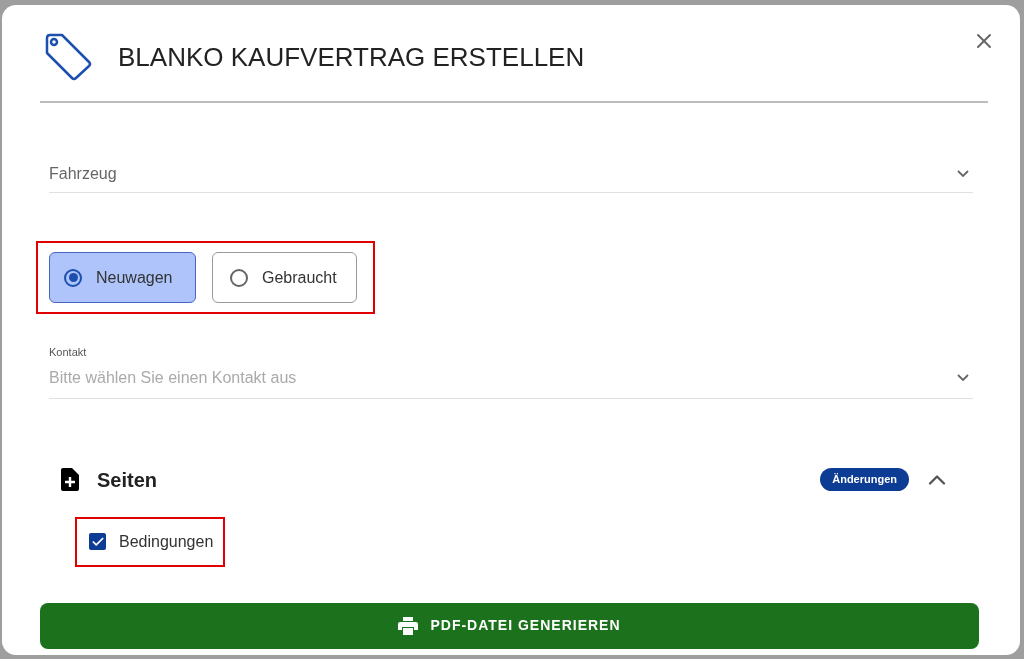 Image resolution: width=1024 pixels, height=659 pixels. Describe the element at coordinates (173, 377) in the screenshot. I see `placeholder-text: Bitte wählen Sie einen Kontakt aus` at that location.